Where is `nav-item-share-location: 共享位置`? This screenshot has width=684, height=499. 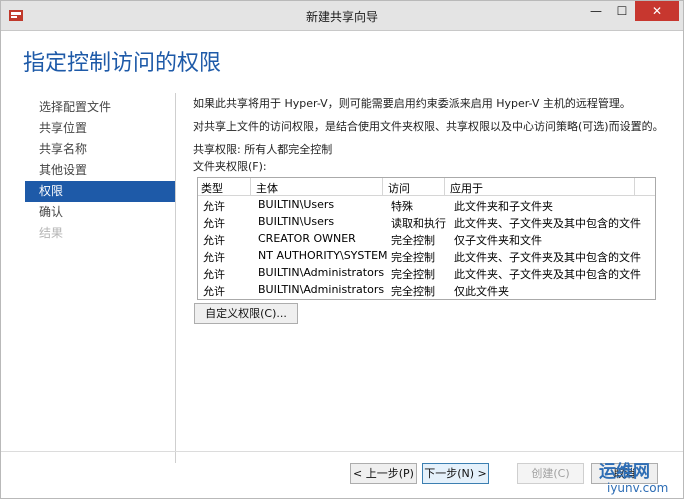 nav-item-share-location: 共享位置 is located at coordinates (100, 128).